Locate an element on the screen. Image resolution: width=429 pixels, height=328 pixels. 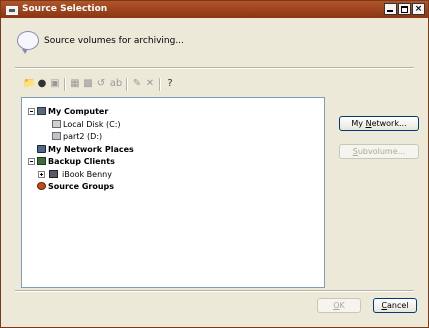
network-icon is located at coordinates (41, 149).